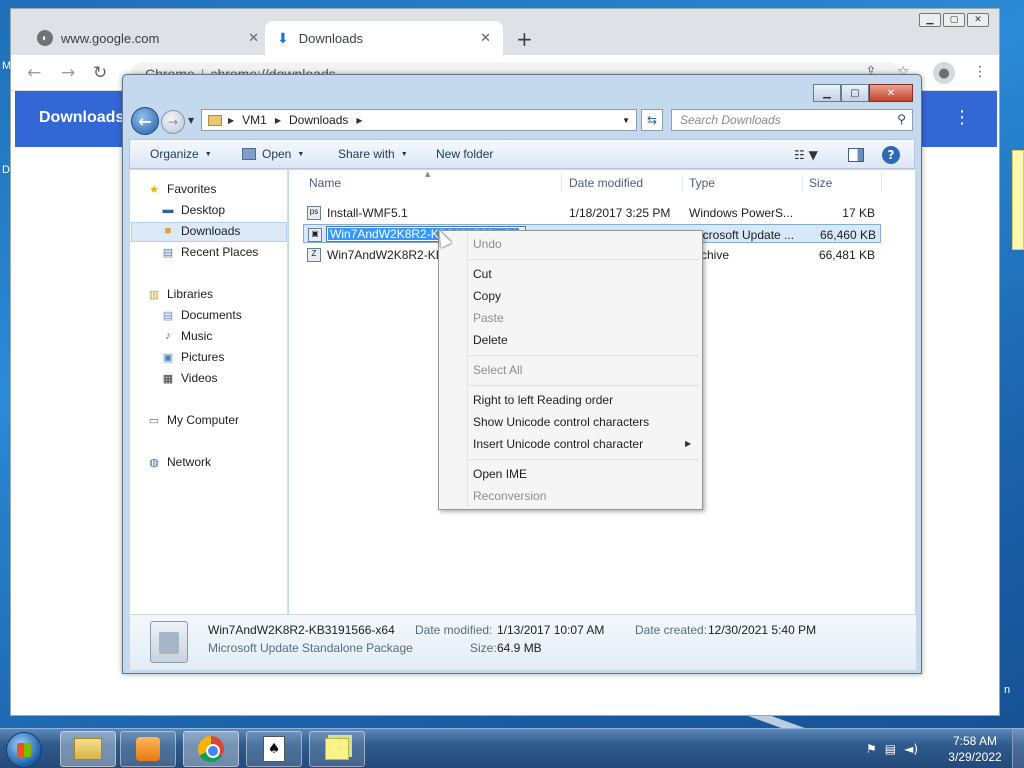  What do you see at coordinates (169, 642) in the screenshot?
I see `update-package-icon` at bounding box center [169, 642].